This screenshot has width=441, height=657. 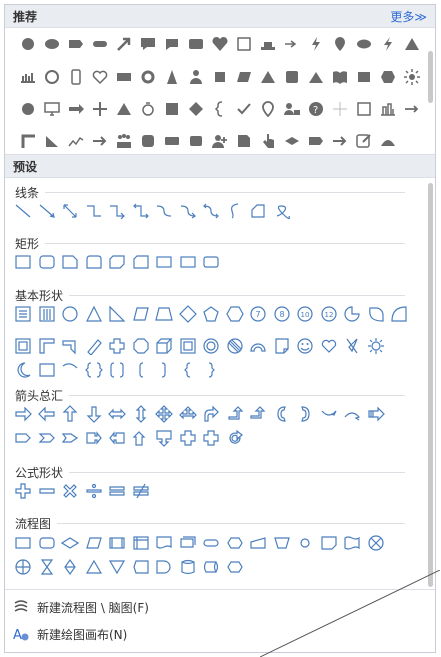 What do you see at coordinates (141, 567) in the screenshot?
I see `shape-flow-stored-data-icon` at bounding box center [141, 567].